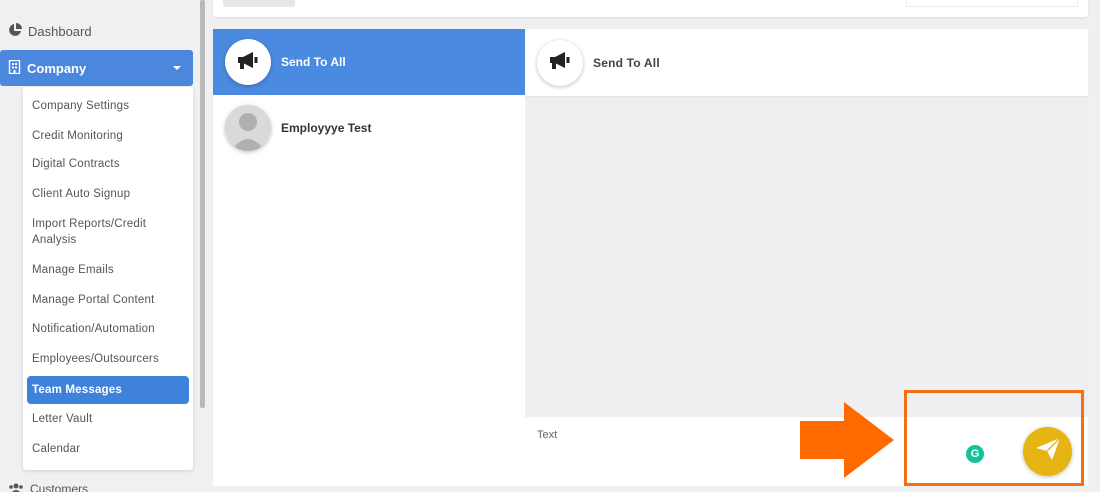 The image size is (1100, 492). Describe the element at coordinates (259, 3) in the screenshot. I see `toolbar-button` at that location.